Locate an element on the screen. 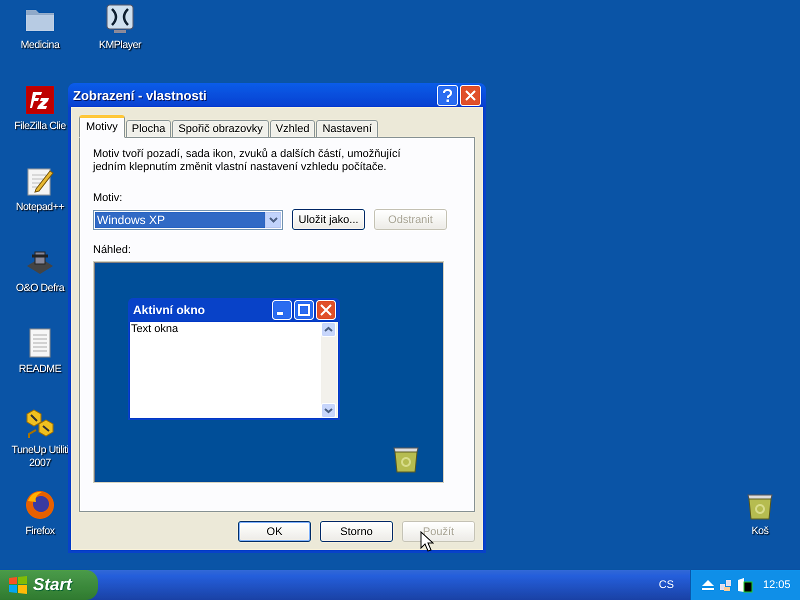  icon-label: O&O Defra is located at coordinates (40, 288).